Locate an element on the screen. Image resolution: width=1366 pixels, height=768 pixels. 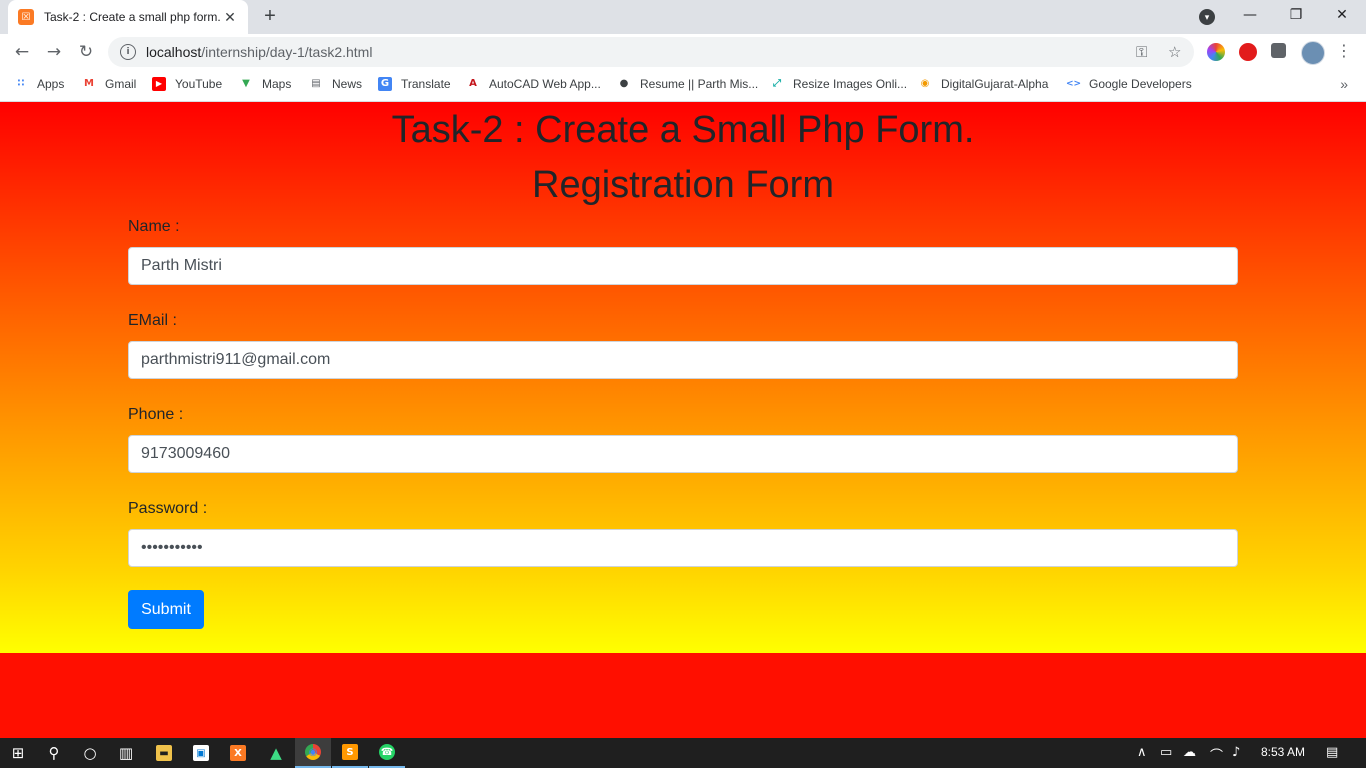
google-developers-icon: <> is located at coordinates (1074, 84).